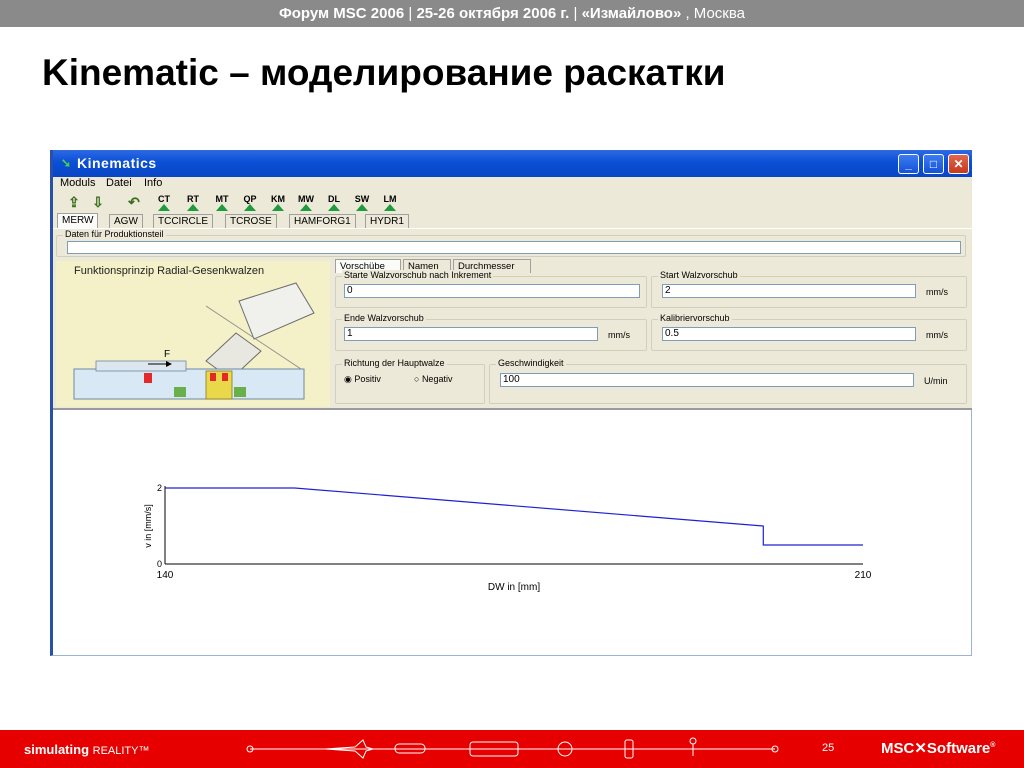  What do you see at coordinates (126, 221) in the screenshot?
I see `tab-agw: AGW` at bounding box center [126, 221].